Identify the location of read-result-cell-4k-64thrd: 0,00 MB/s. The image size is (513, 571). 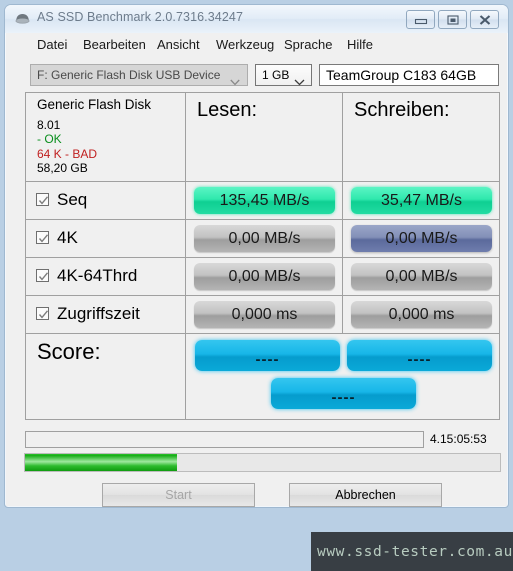
(264, 277).